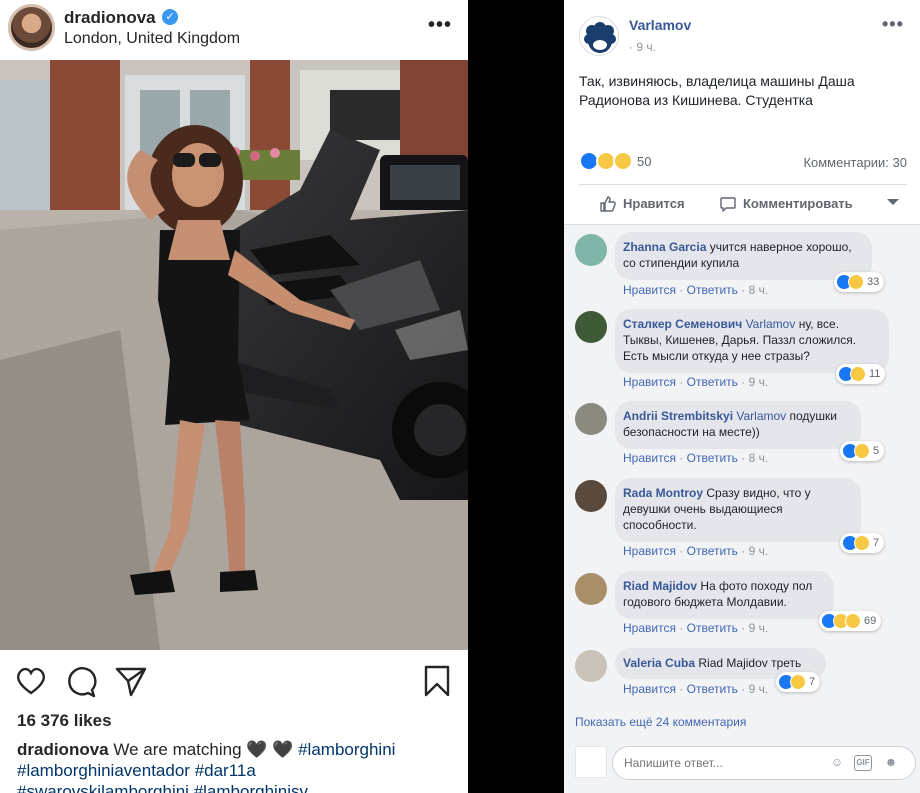 The image size is (920, 793). I want to click on comment-reactions: 33, so click(859, 282).